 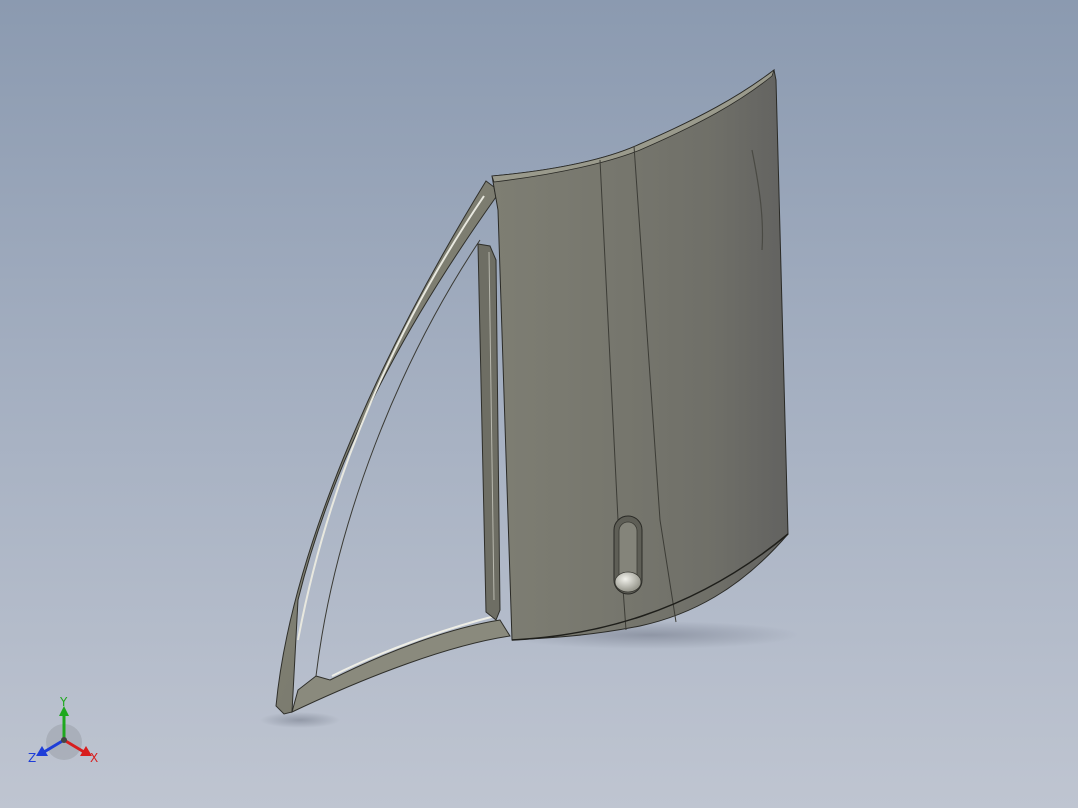 I want to click on window-sill, so click(x=401, y=666).